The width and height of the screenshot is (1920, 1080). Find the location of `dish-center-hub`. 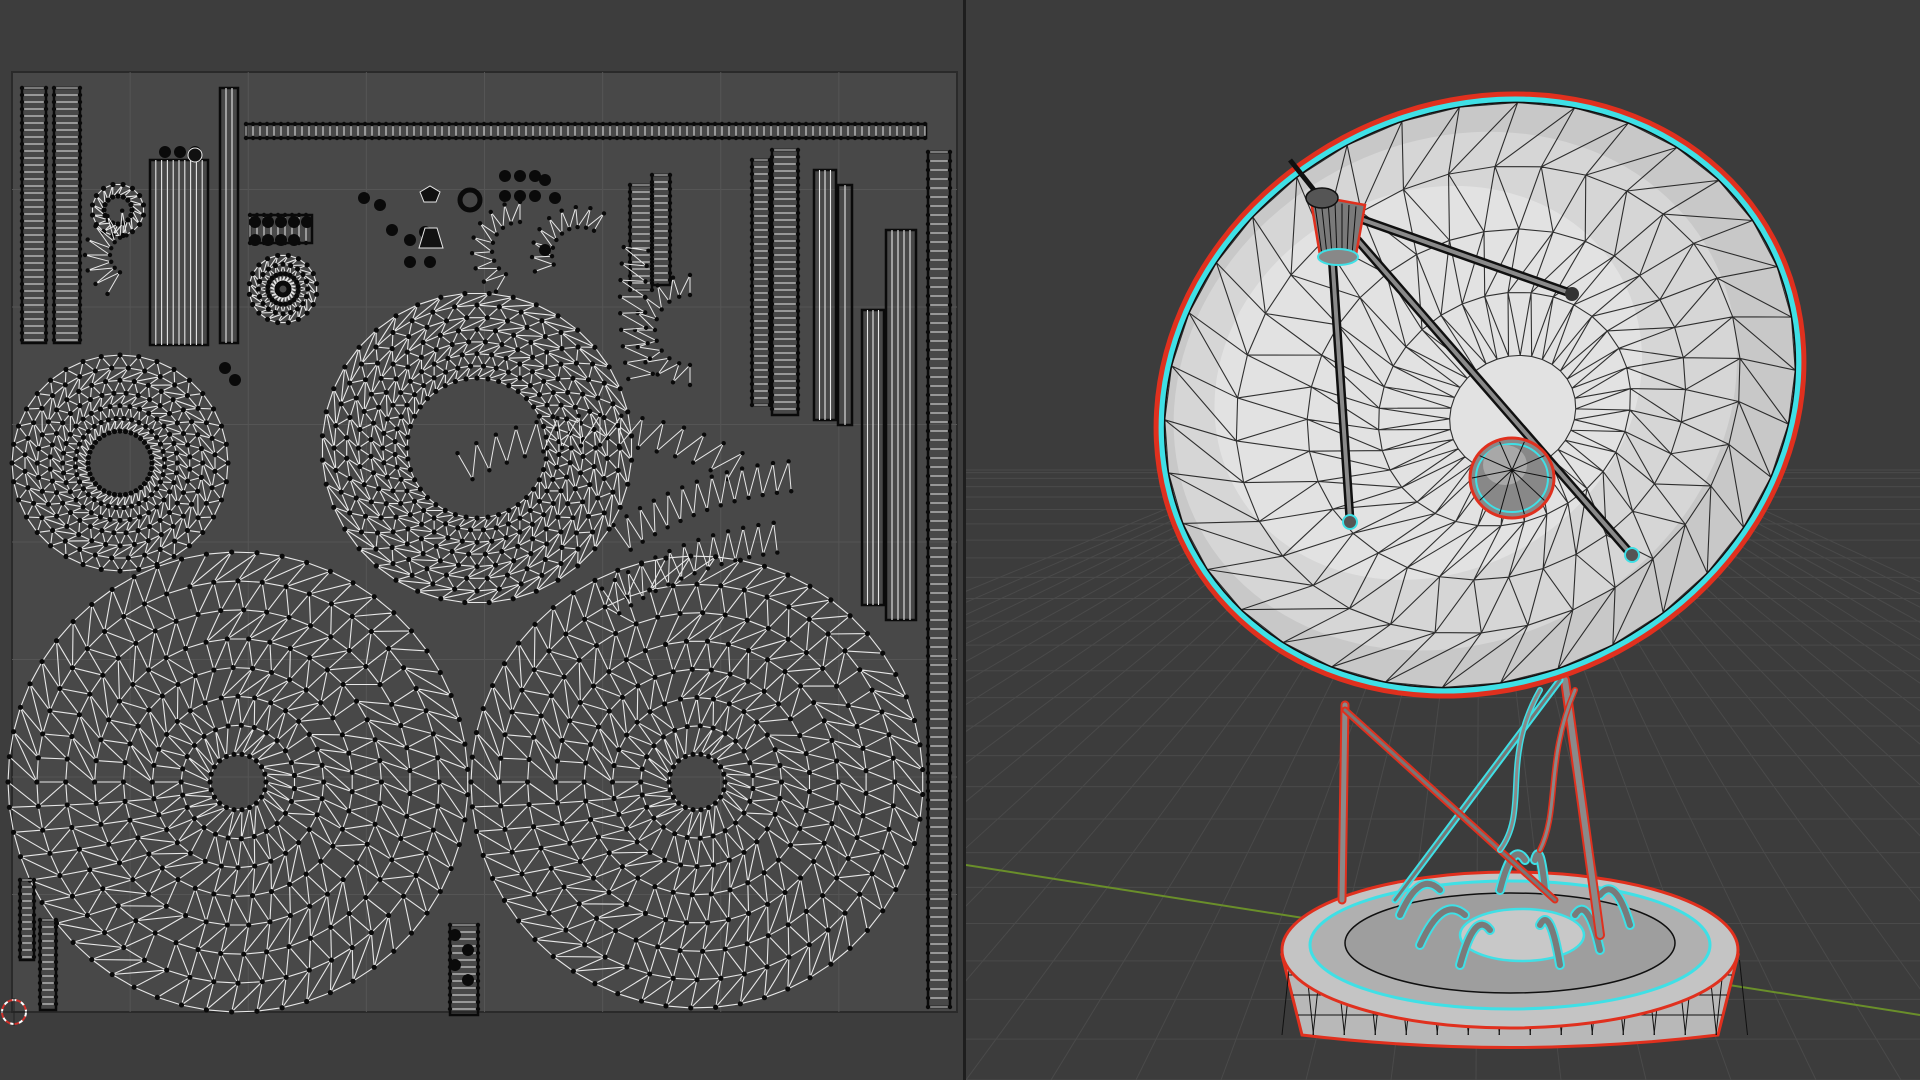

dish-center-hub is located at coordinates (1512, 478).